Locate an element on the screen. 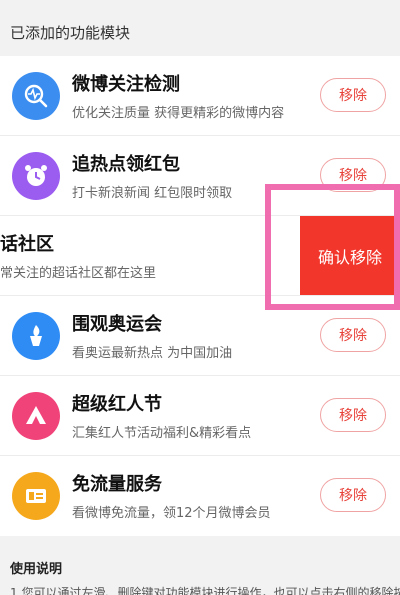 The height and width of the screenshot is (595, 400). module-row-influencer-festival: 超级红人节 汇集红人节活动福利&精彩看点 移除 is located at coordinates (200, 416).